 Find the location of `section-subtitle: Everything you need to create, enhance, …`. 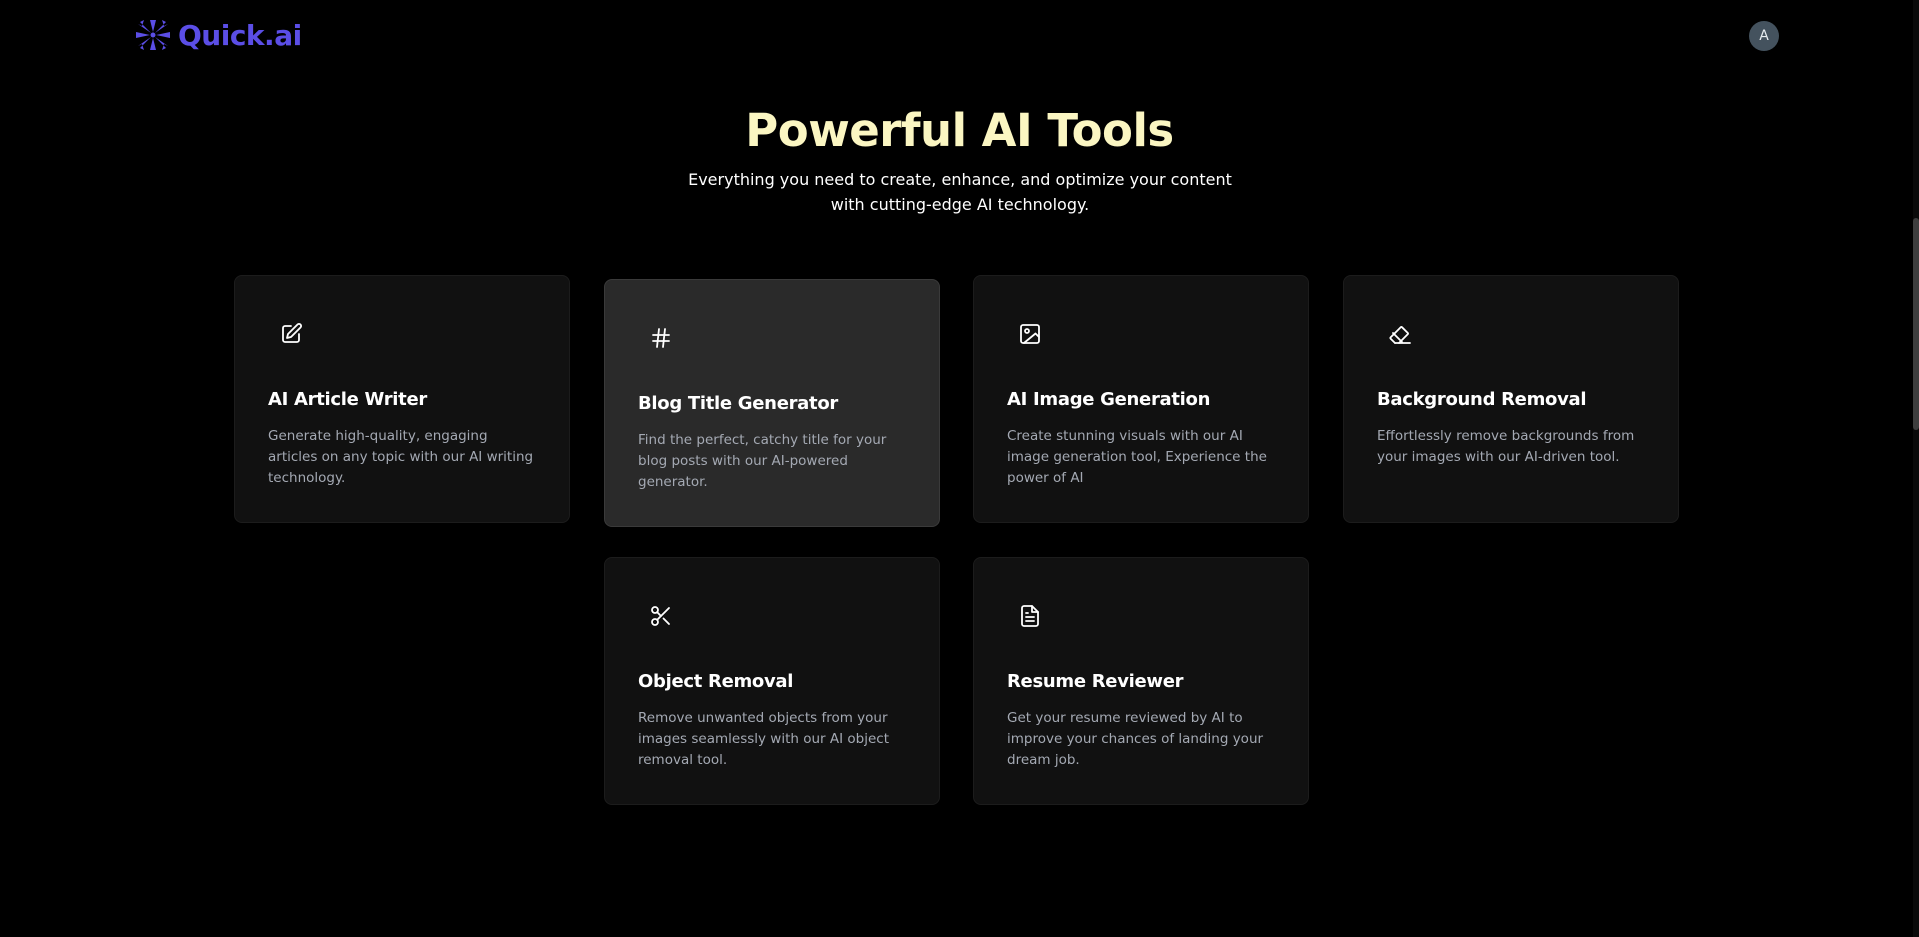

section-subtitle: Everything you need to create, enhance, … is located at coordinates (960, 192).